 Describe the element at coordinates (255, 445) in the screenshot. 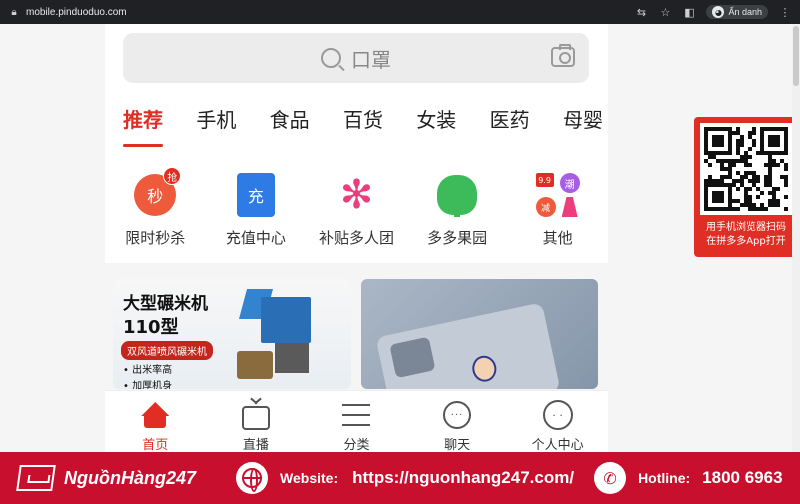

I see `tab-label: 直播` at that location.